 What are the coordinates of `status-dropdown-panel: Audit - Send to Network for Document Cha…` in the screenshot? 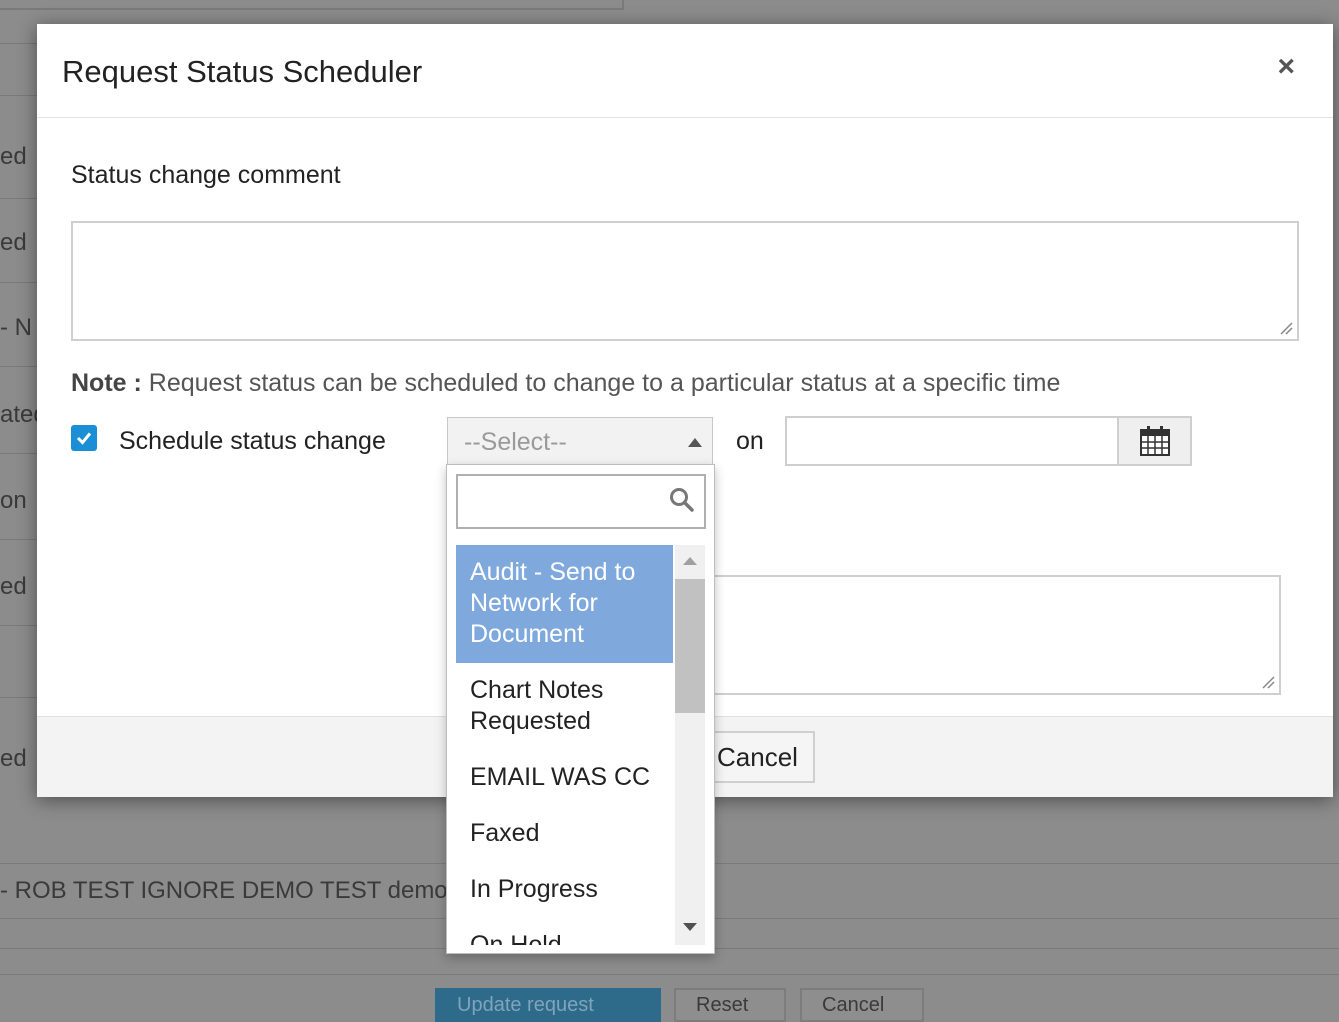 It's located at (580, 709).